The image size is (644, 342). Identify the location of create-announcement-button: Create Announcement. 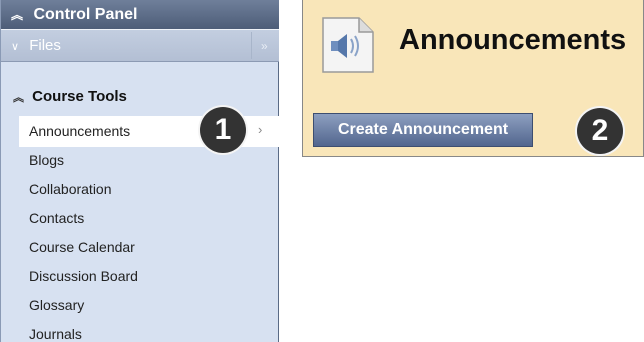
(423, 130).